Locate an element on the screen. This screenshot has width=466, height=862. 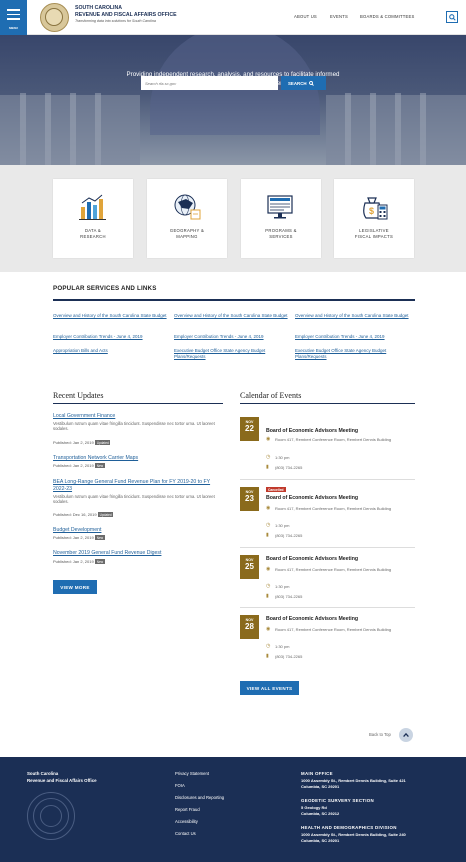
hero-search-label: SEARCH is located at coordinates (297, 83).